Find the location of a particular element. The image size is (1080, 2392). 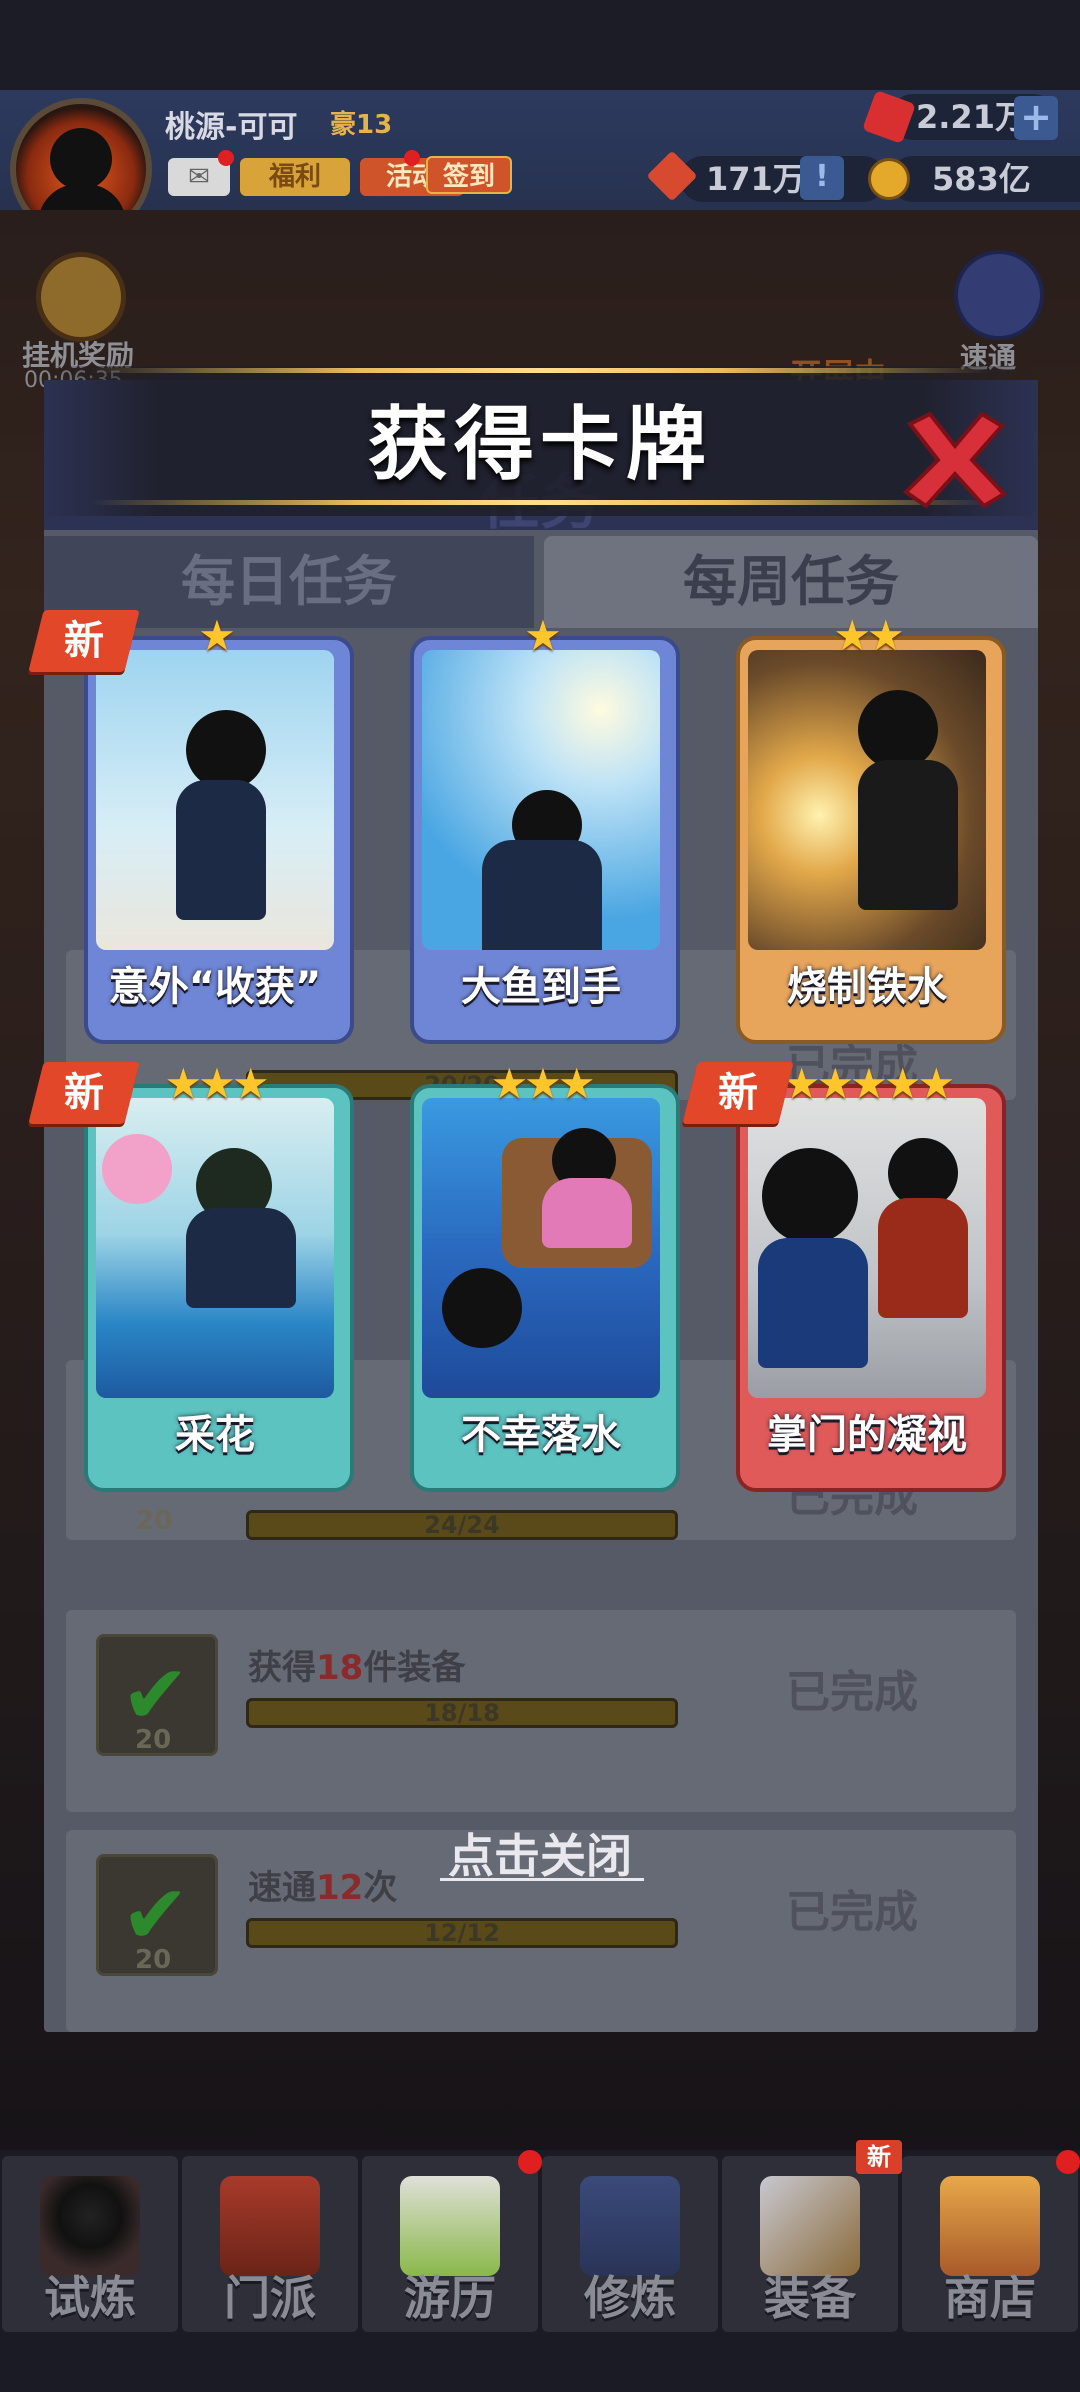

cloud-icon is located at coordinates (450, 2226).